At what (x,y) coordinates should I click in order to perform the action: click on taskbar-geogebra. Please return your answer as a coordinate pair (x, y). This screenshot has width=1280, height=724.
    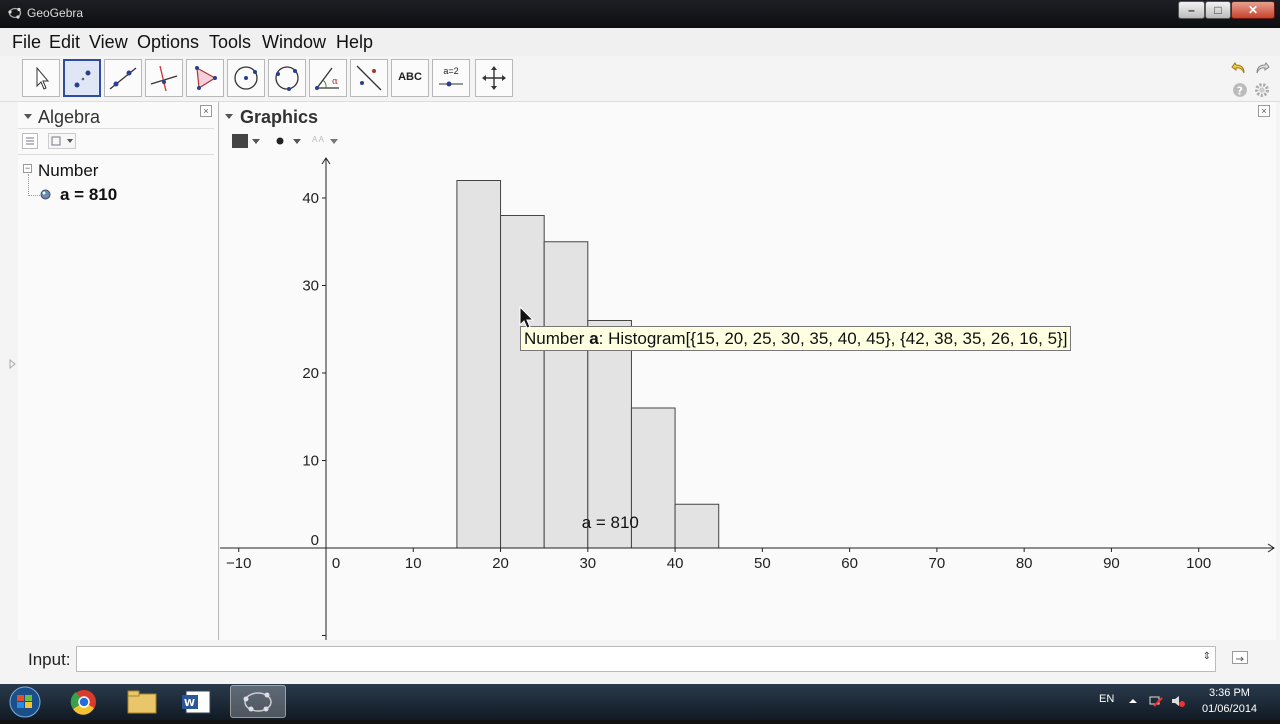
    Looking at the image, I should click on (258, 701).